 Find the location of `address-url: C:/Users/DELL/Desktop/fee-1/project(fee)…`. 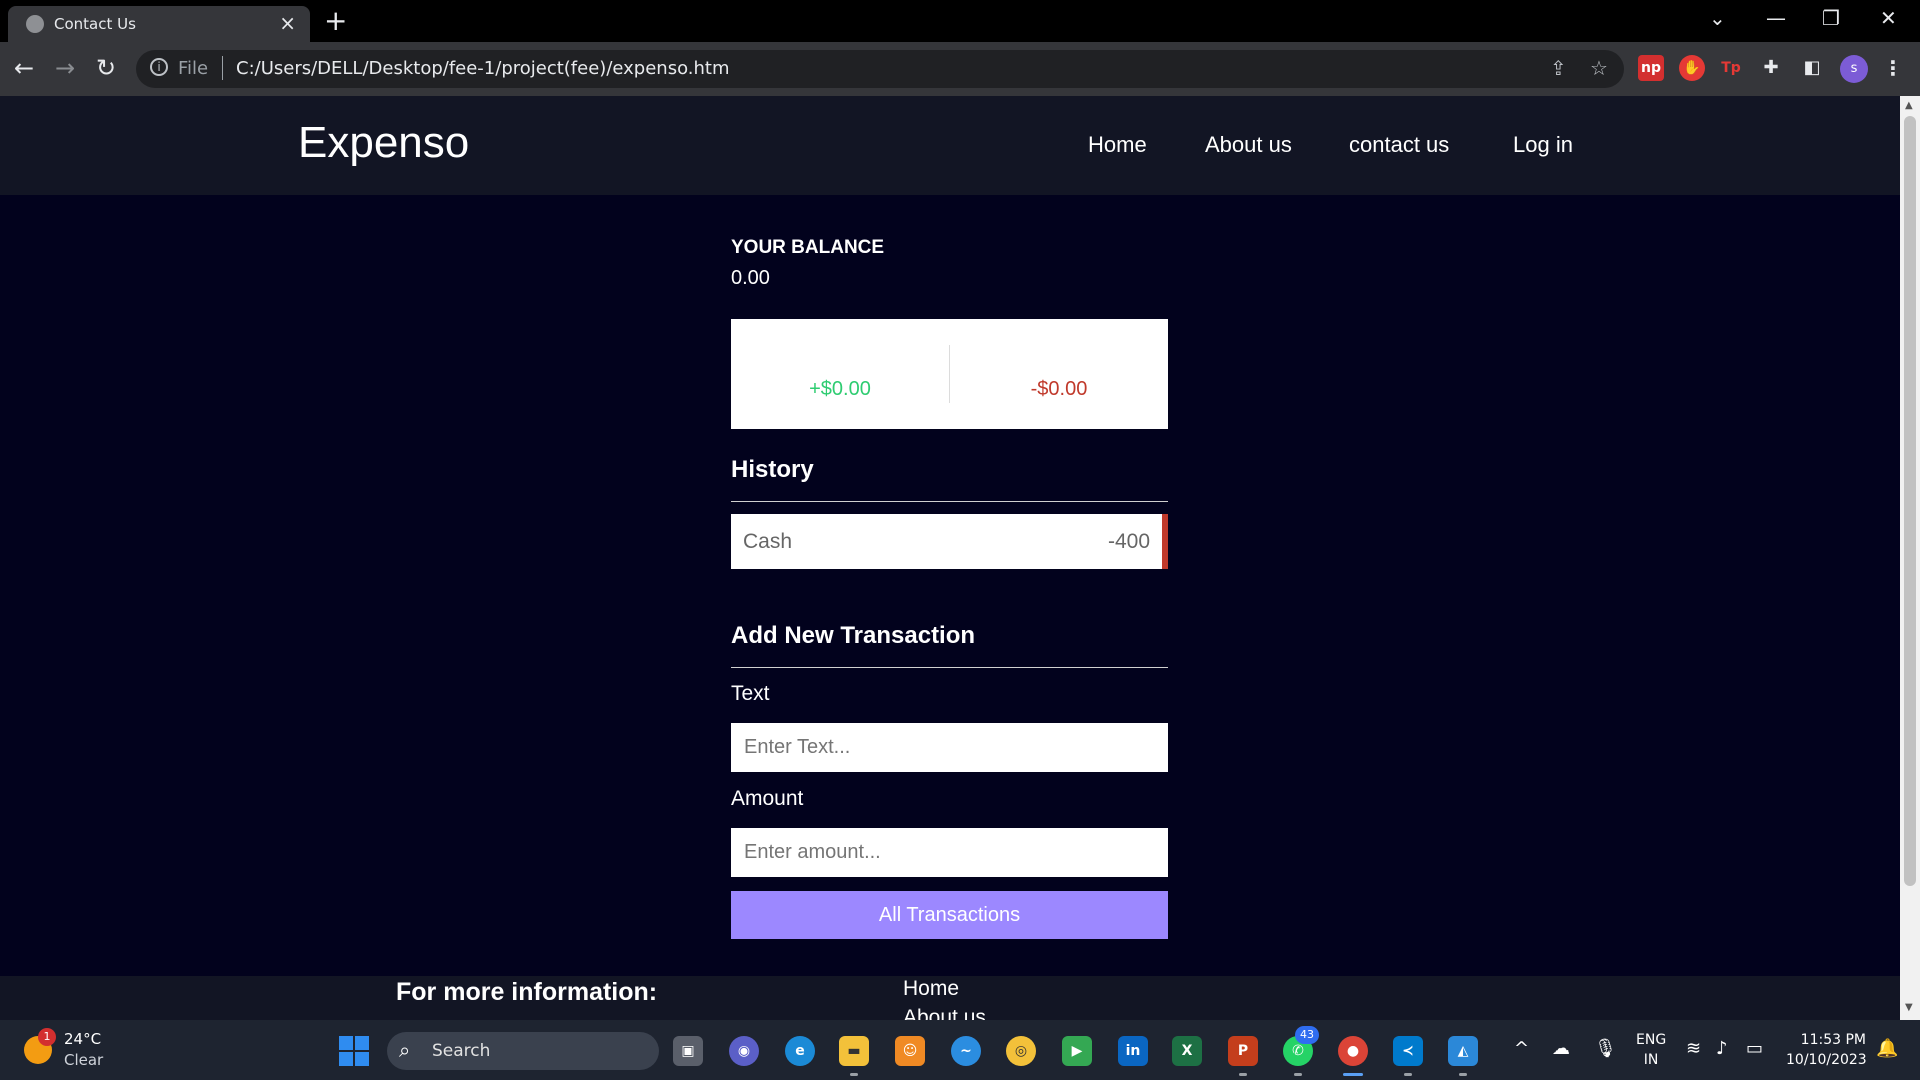

address-url: C:/Users/DELL/Desktop/fee-1/project(fee)… is located at coordinates (483, 68).